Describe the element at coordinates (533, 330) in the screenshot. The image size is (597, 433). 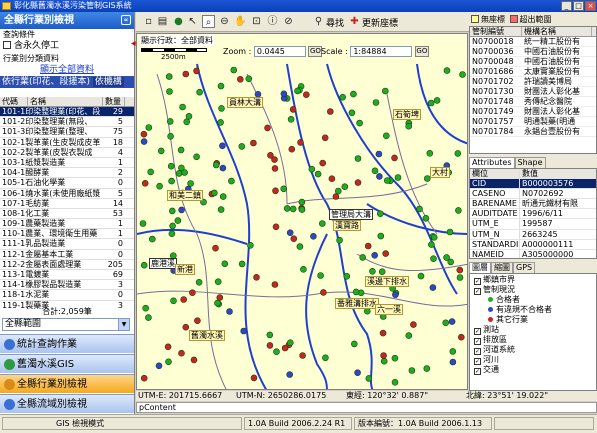
I see `layer-item: ✓ 測站` at that location.